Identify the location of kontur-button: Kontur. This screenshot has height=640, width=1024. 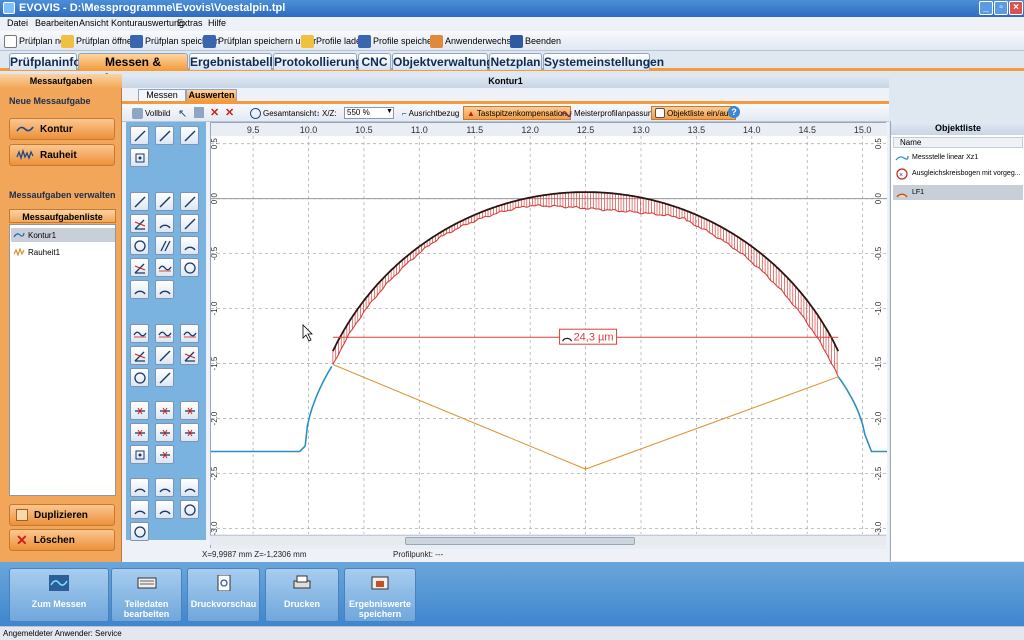
(62, 129).